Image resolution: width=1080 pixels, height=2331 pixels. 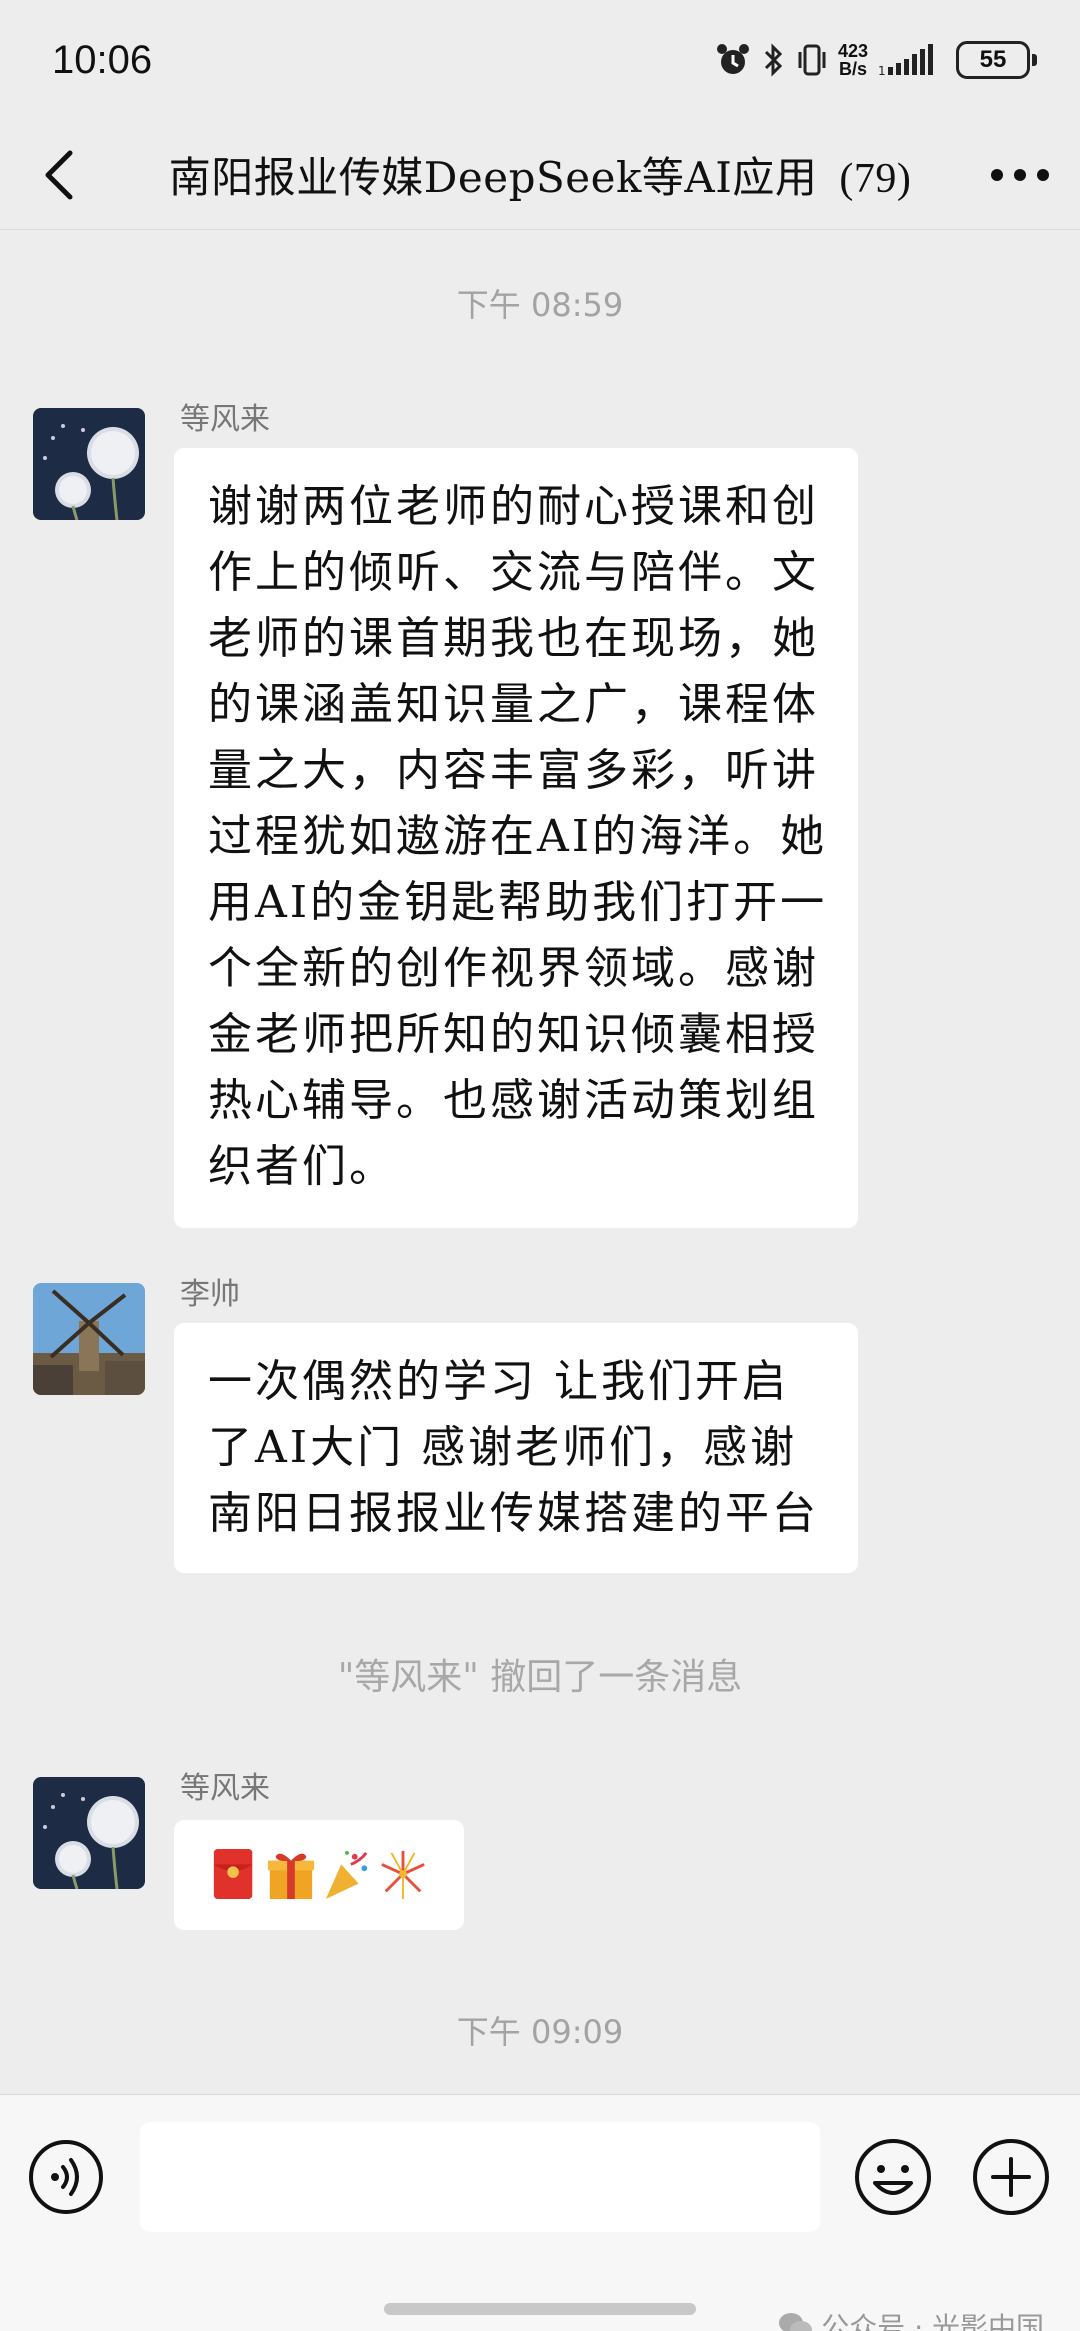 What do you see at coordinates (875, 179) in the screenshot?
I see `member-count: (79)` at bounding box center [875, 179].